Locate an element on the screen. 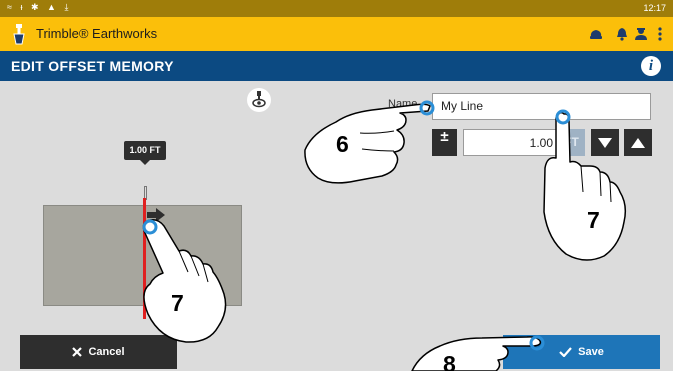 Image resolution: width=673 pixels, height=371 pixels. unit-button: FT is located at coordinates (571, 142).